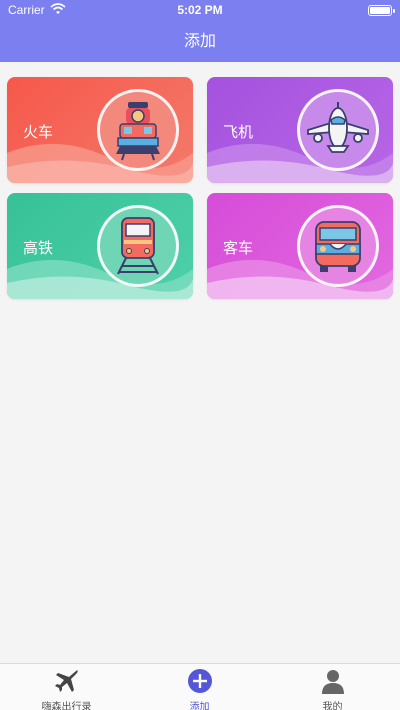  I want to click on card-bus-circle, so click(338, 246).